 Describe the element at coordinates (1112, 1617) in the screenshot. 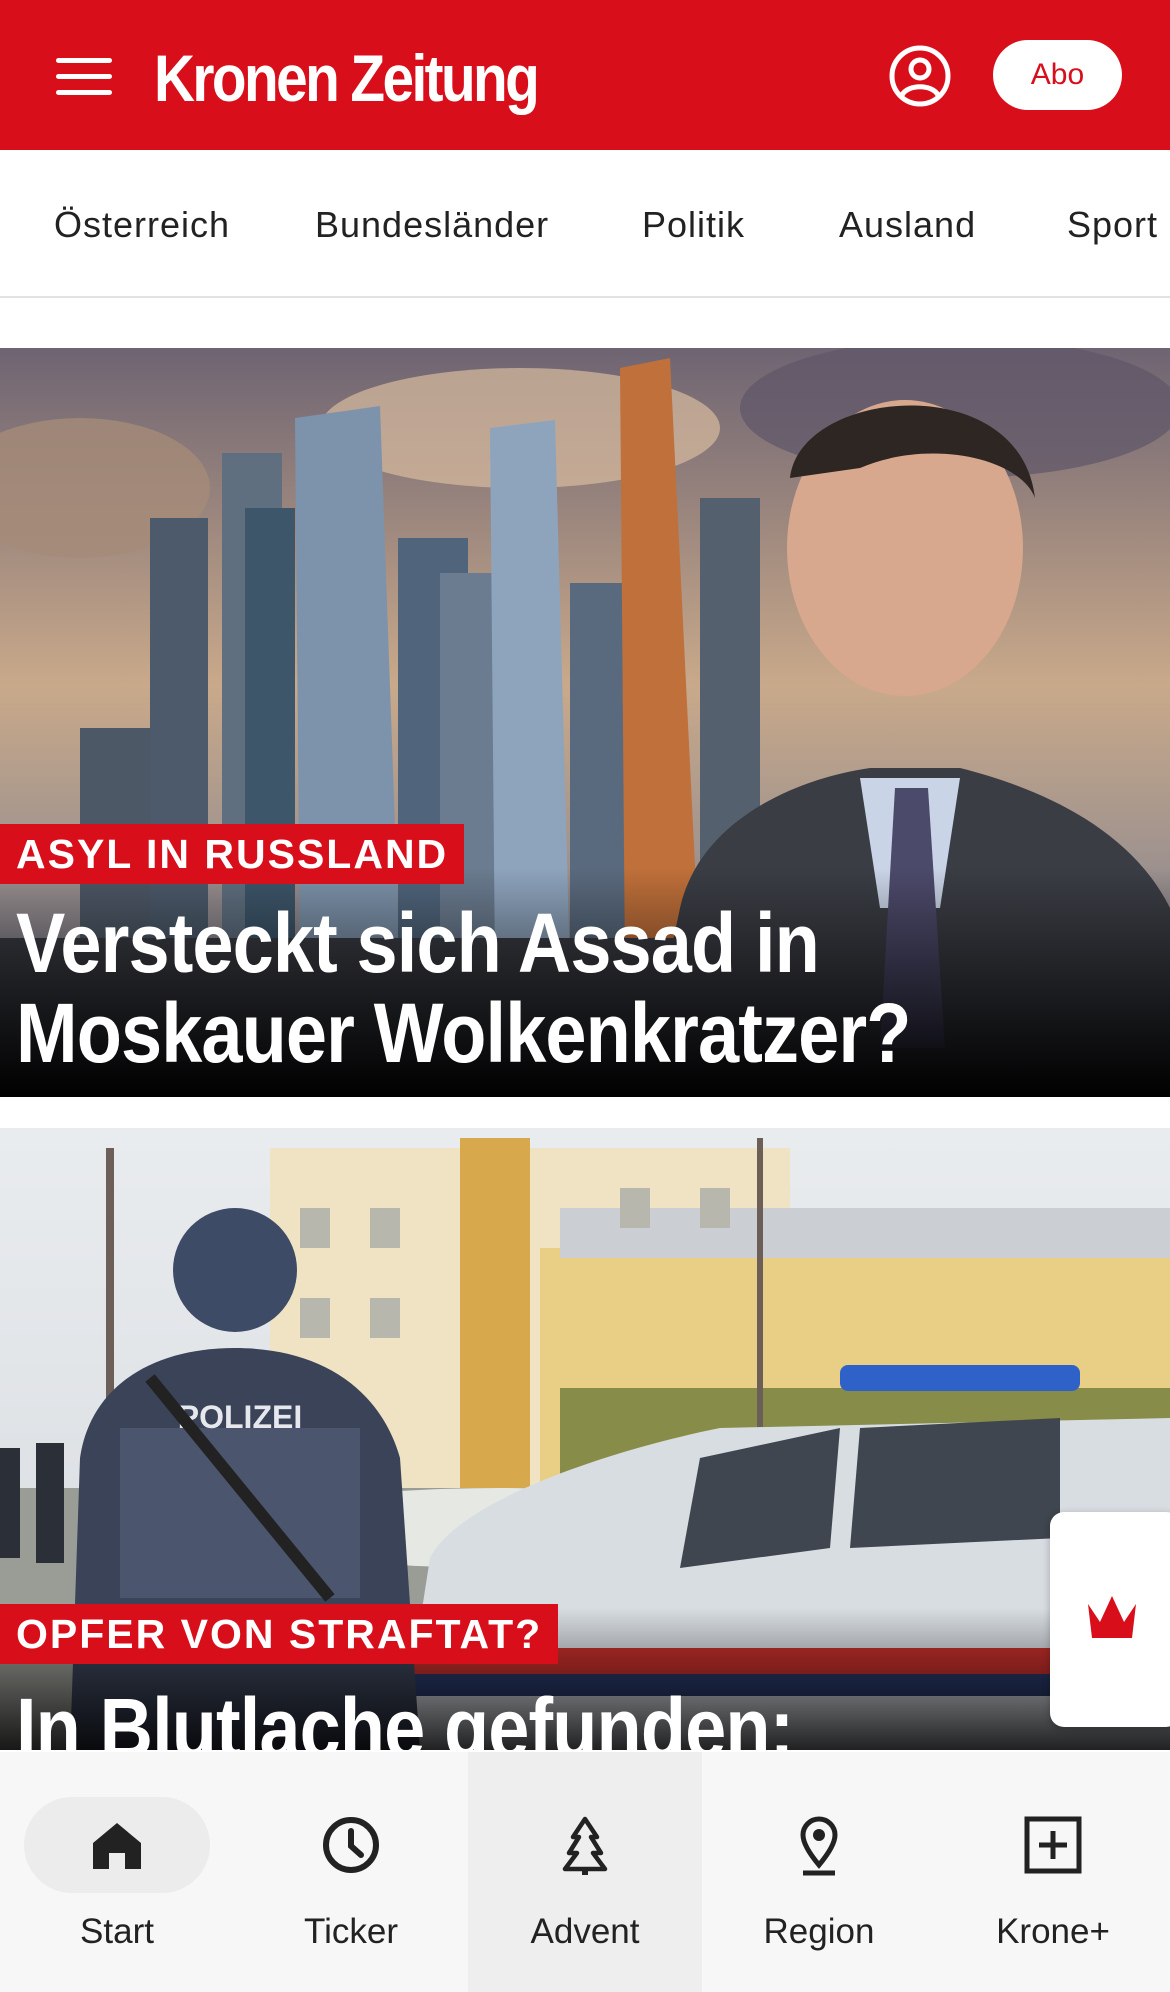

I see `crown-icon` at that location.